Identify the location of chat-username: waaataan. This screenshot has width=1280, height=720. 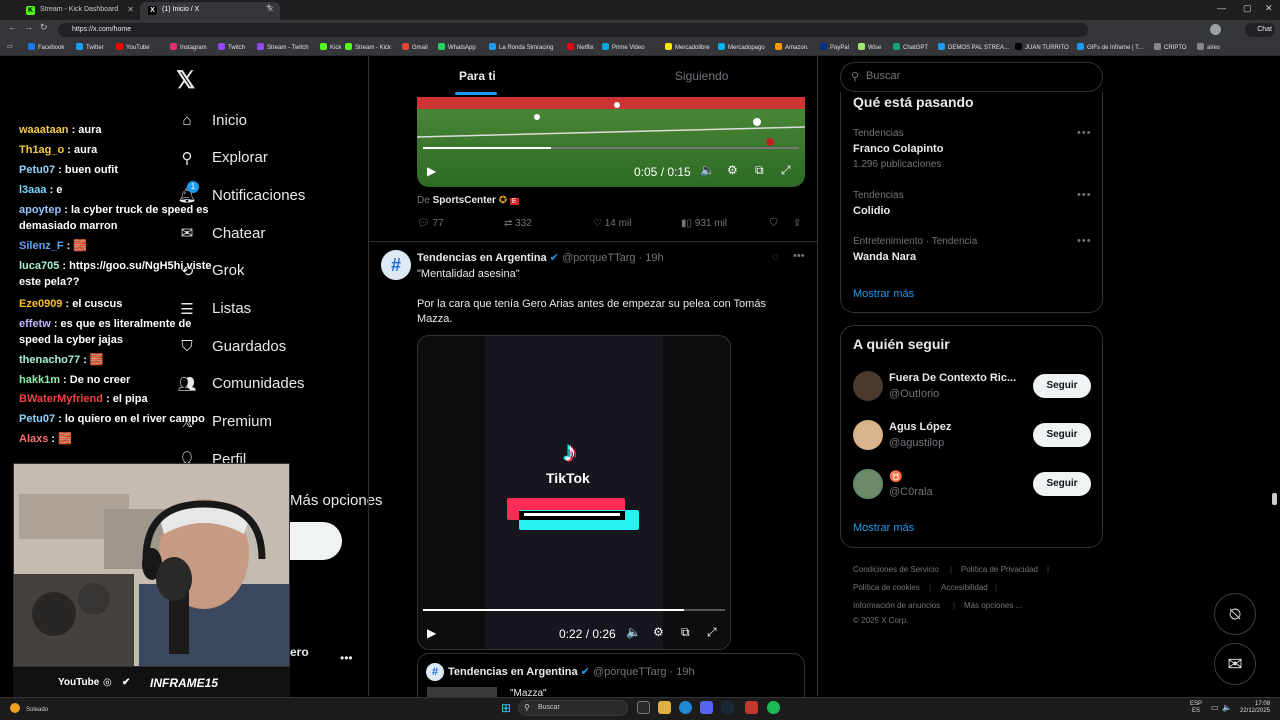
(44, 130).